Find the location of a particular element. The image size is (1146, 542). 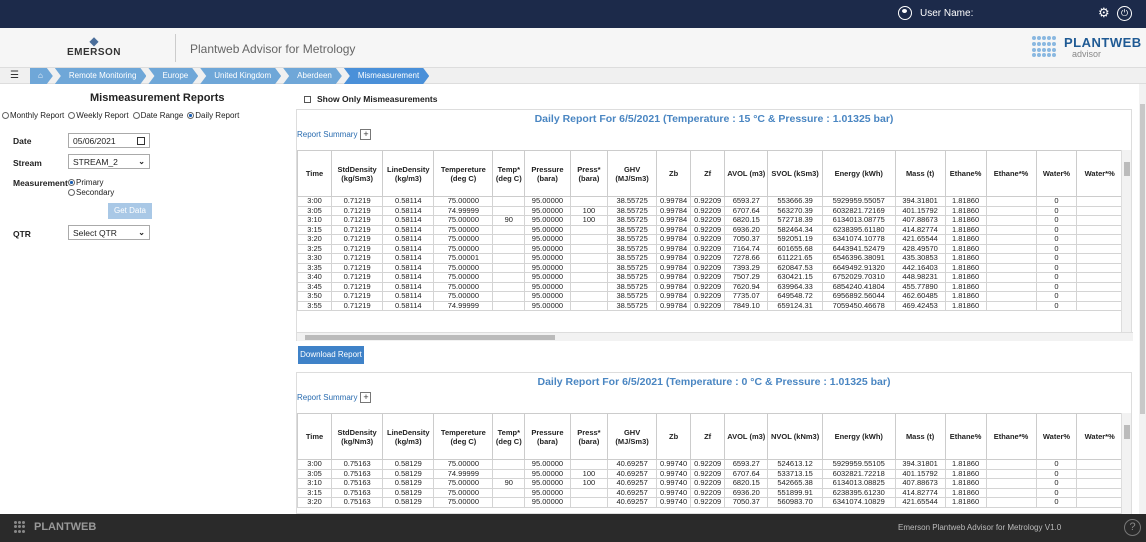

breadcrumb-home: ⌂ is located at coordinates (41, 76).